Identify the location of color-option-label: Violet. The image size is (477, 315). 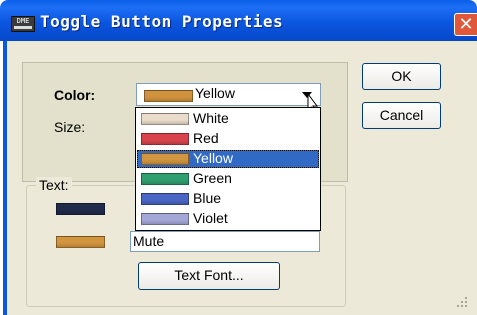
(210, 218).